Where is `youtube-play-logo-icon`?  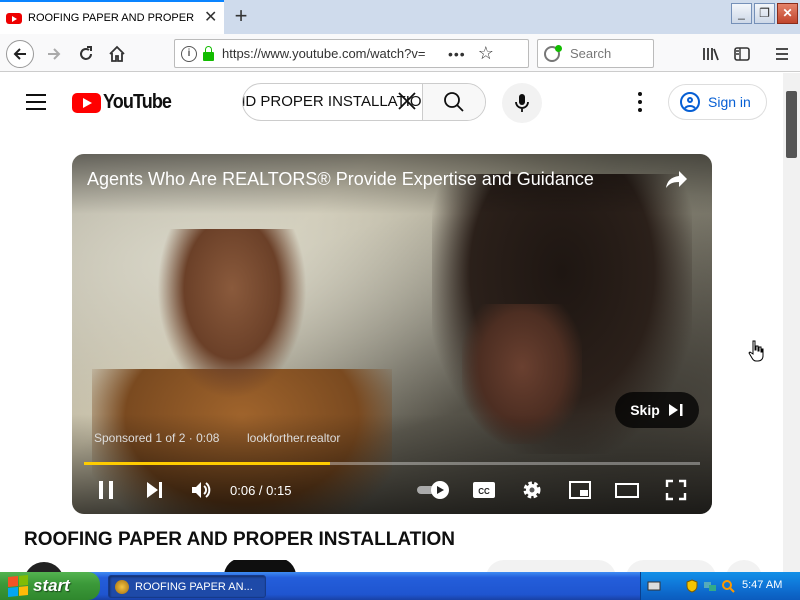 youtube-play-logo-icon is located at coordinates (86, 102).